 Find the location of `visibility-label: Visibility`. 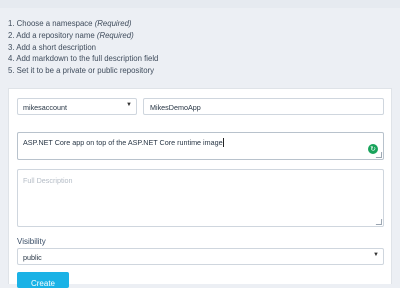

visibility-label: Visibility is located at coordinates (31, 241).